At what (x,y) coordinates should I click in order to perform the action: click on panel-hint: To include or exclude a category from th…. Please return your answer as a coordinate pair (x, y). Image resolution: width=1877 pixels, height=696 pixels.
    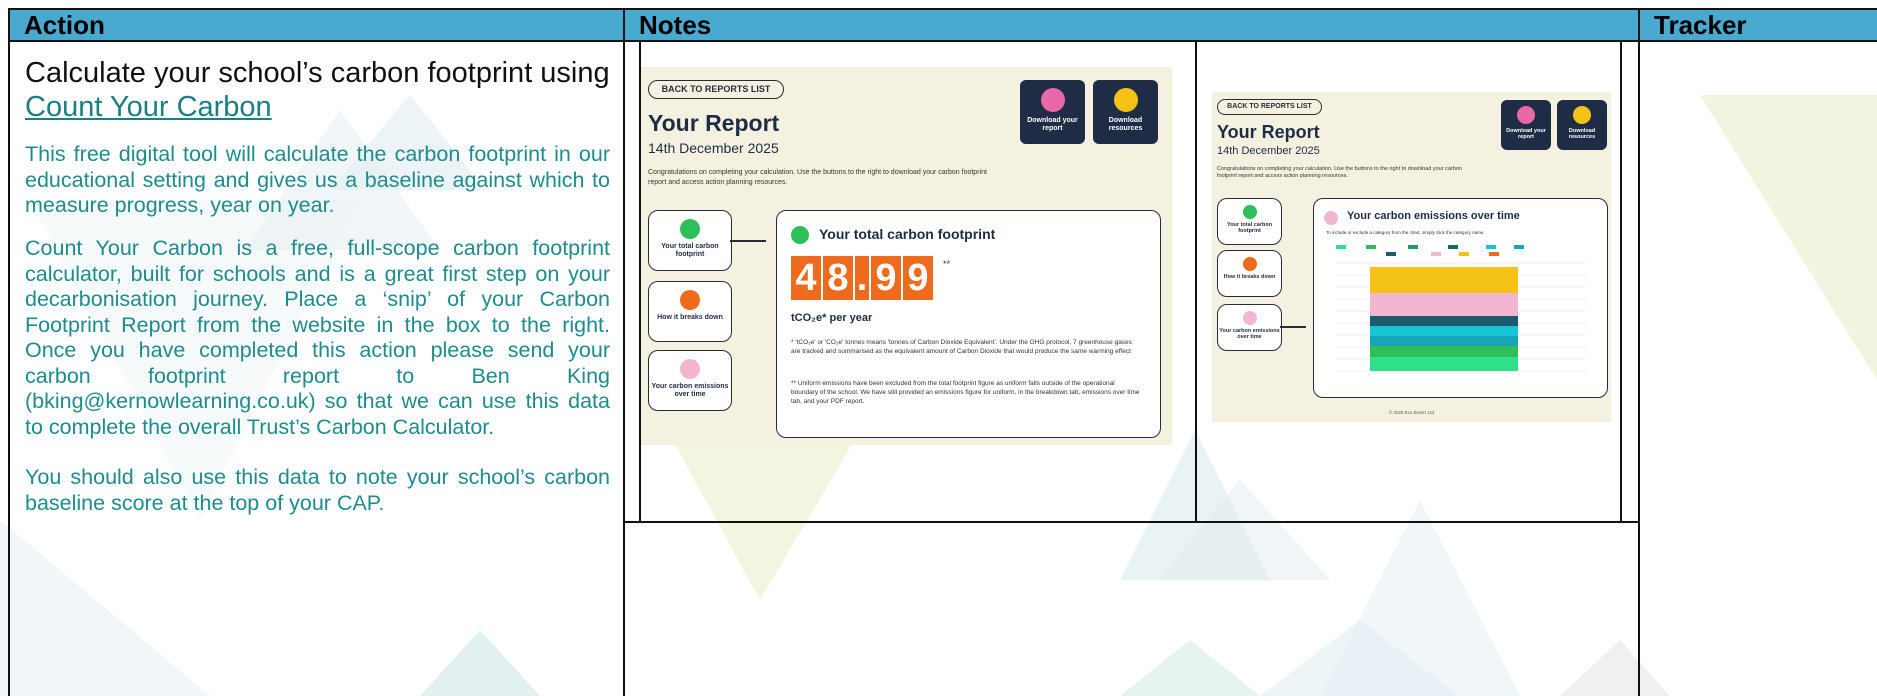
    Looking at the image, I should click on (1405, 232).